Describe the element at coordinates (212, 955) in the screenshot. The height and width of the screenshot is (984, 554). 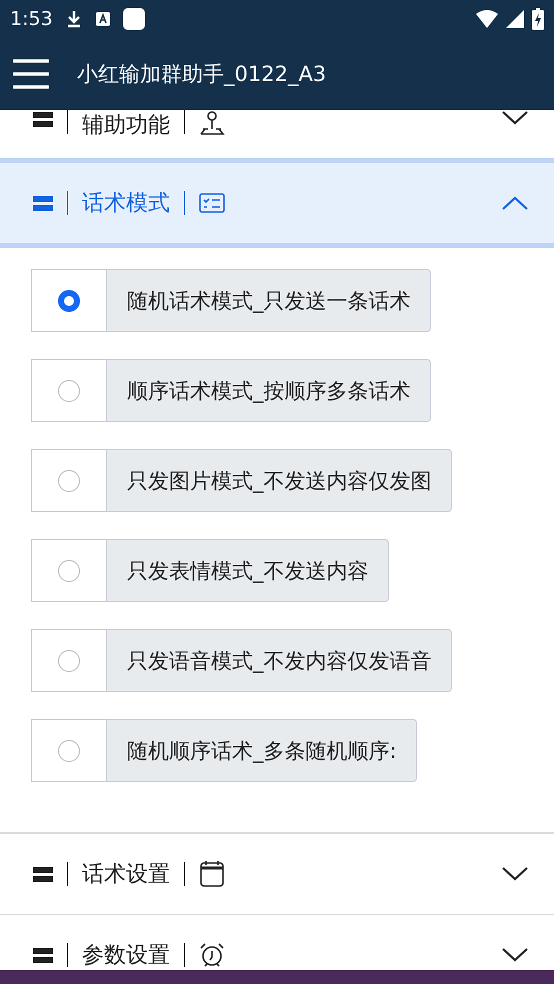
I see `alarm-clock-icon` at that location.